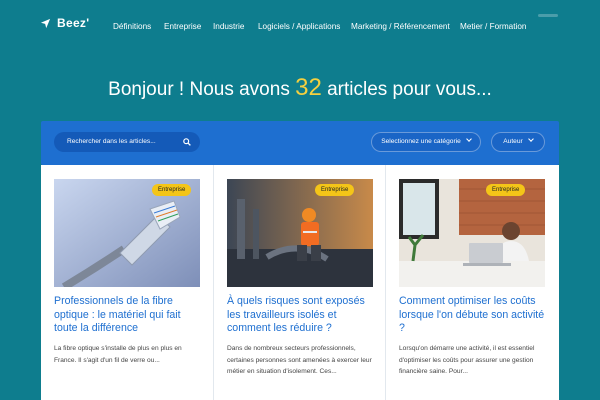  What do you see at coordinates (182, 26) in the screenshot?
I see `menu-item-entreprise: Entreprise` at bounding box center [182, 26].